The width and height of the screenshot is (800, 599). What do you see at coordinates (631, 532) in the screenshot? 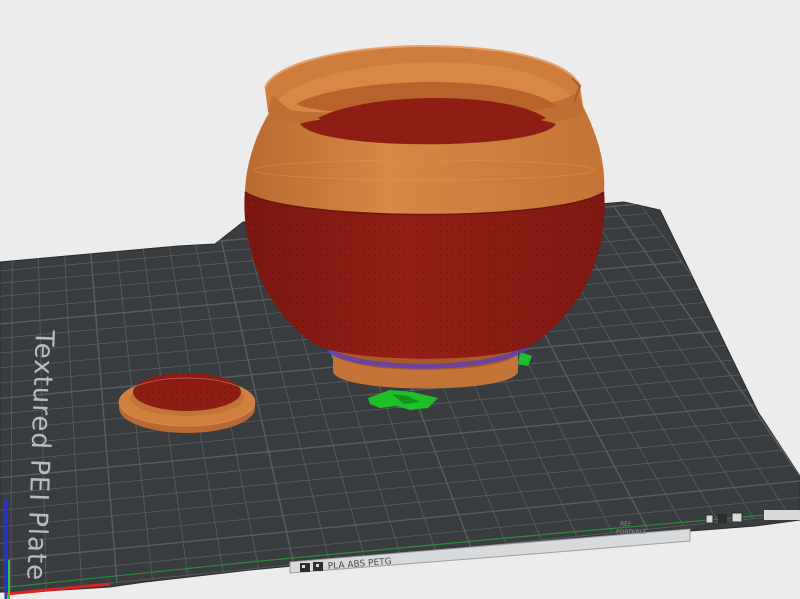
I see `plate-corner-text-2: PORTABLE` at bounding box center [631, 532].